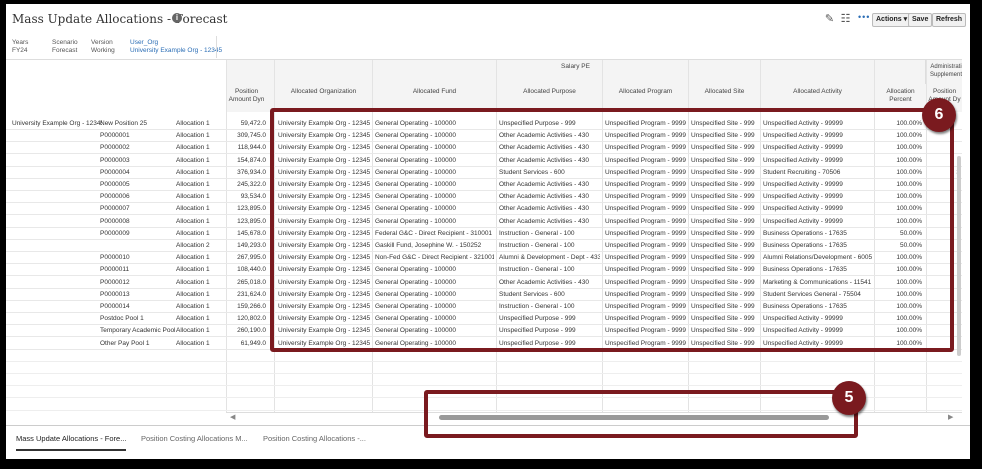 The width and height of the screenshot is (982, 469). I want to click on refresh-button: Refresh, so click(949, 20).